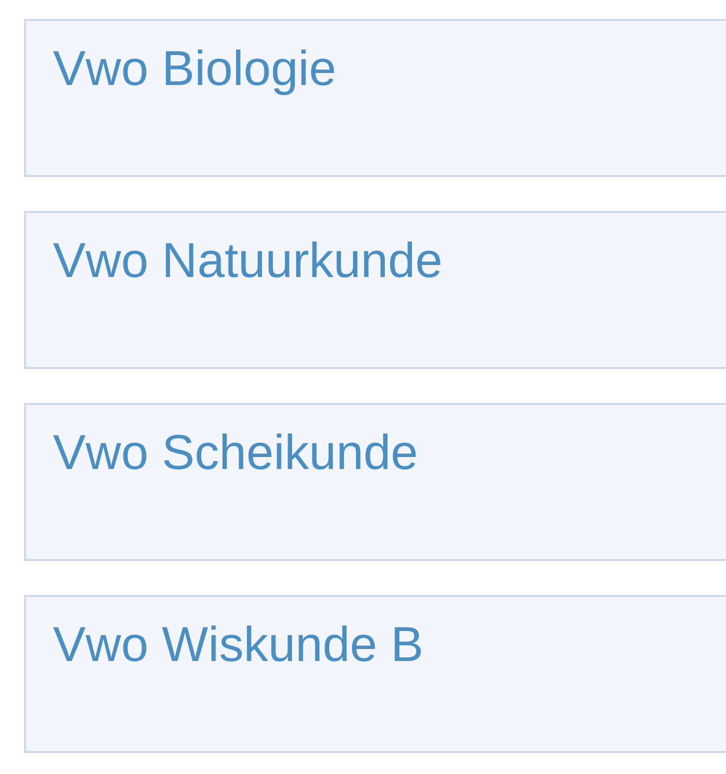 This screenshot has height=774, width=726. Describe the element at coordinates (194, 70) in the screenshot. I see `course-title: Vwo Biologie` at that location.